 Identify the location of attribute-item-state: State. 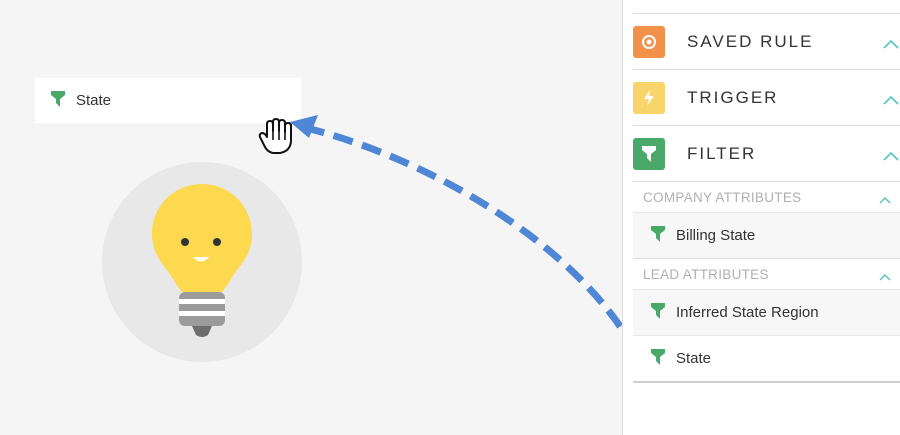
(766, 359).